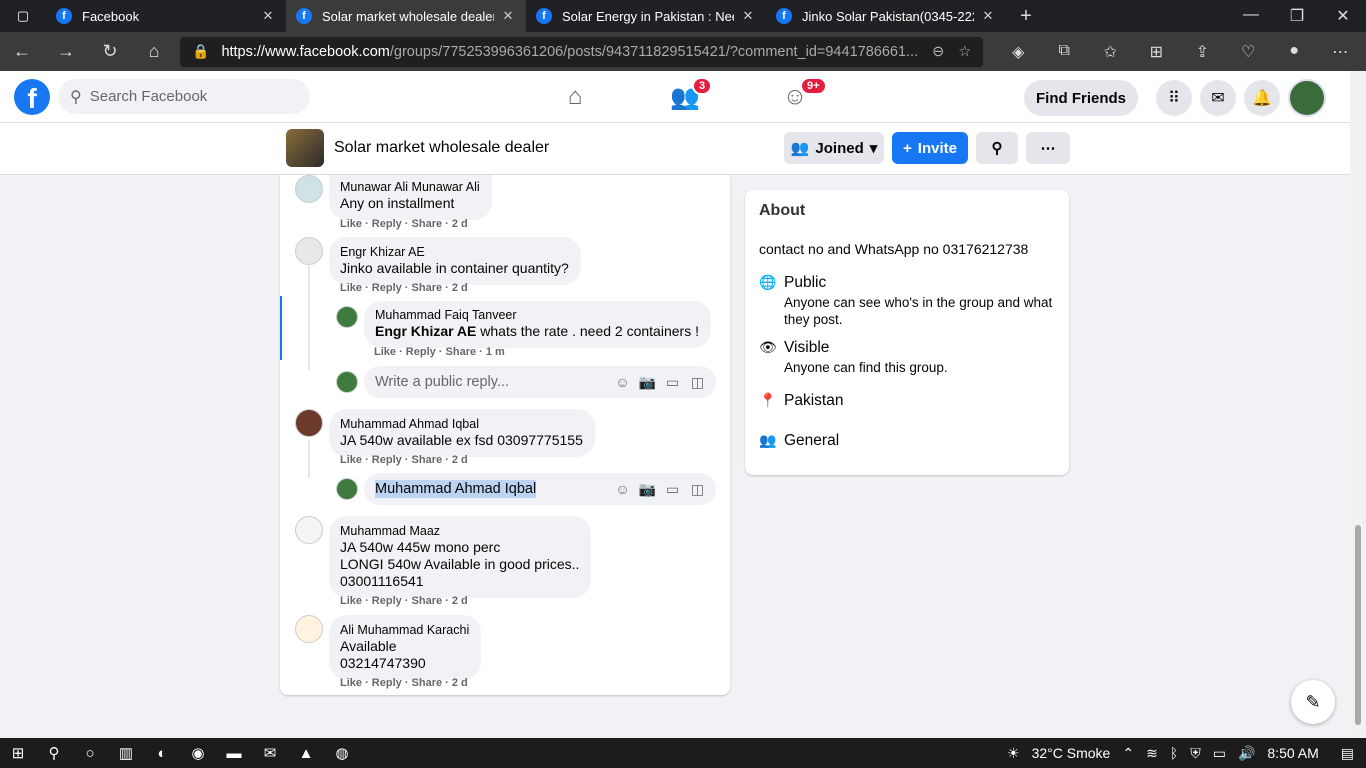 The image size is (1366, 768). I want to click on mail-icon: ✉, so click(270, 753).